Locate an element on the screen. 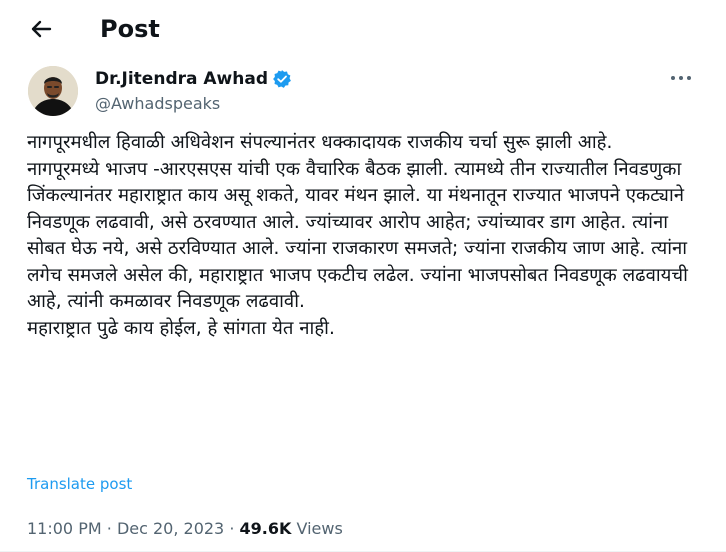 Image resolution: width=726 pixels, height=552 pixels. verified-badge-icon is located at coordinates (282, 79).